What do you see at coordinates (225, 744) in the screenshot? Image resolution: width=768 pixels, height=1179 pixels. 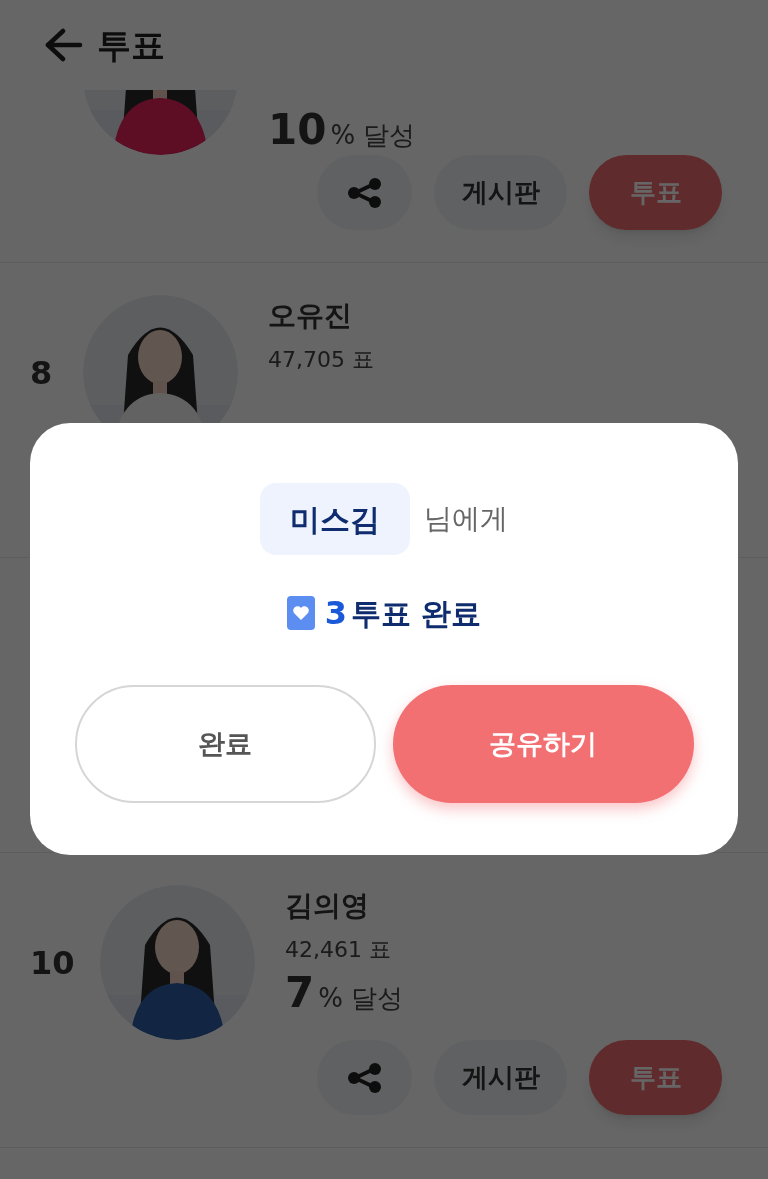 I see `done-button: 완료` at bounding box center [225, 744].